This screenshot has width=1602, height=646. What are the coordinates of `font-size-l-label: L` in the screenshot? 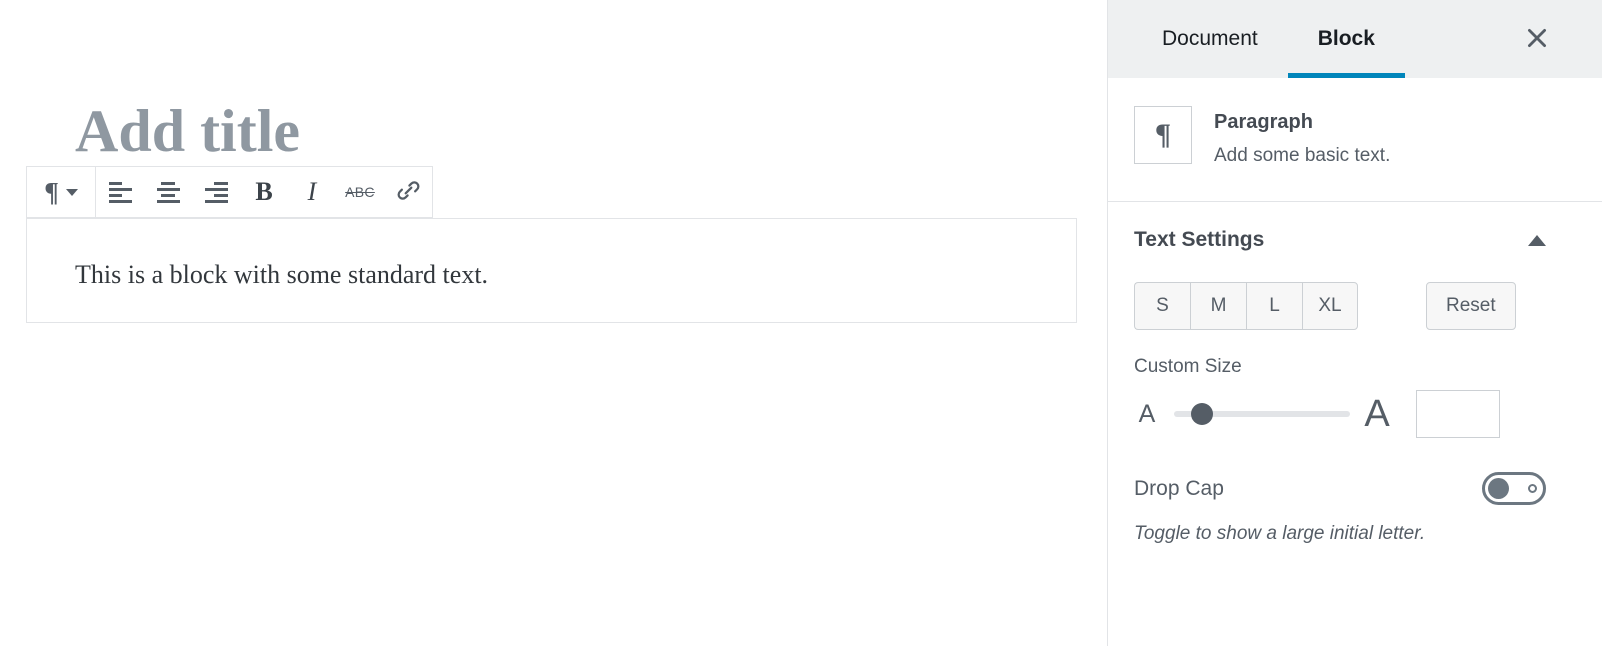 It's located at (1274, 306).